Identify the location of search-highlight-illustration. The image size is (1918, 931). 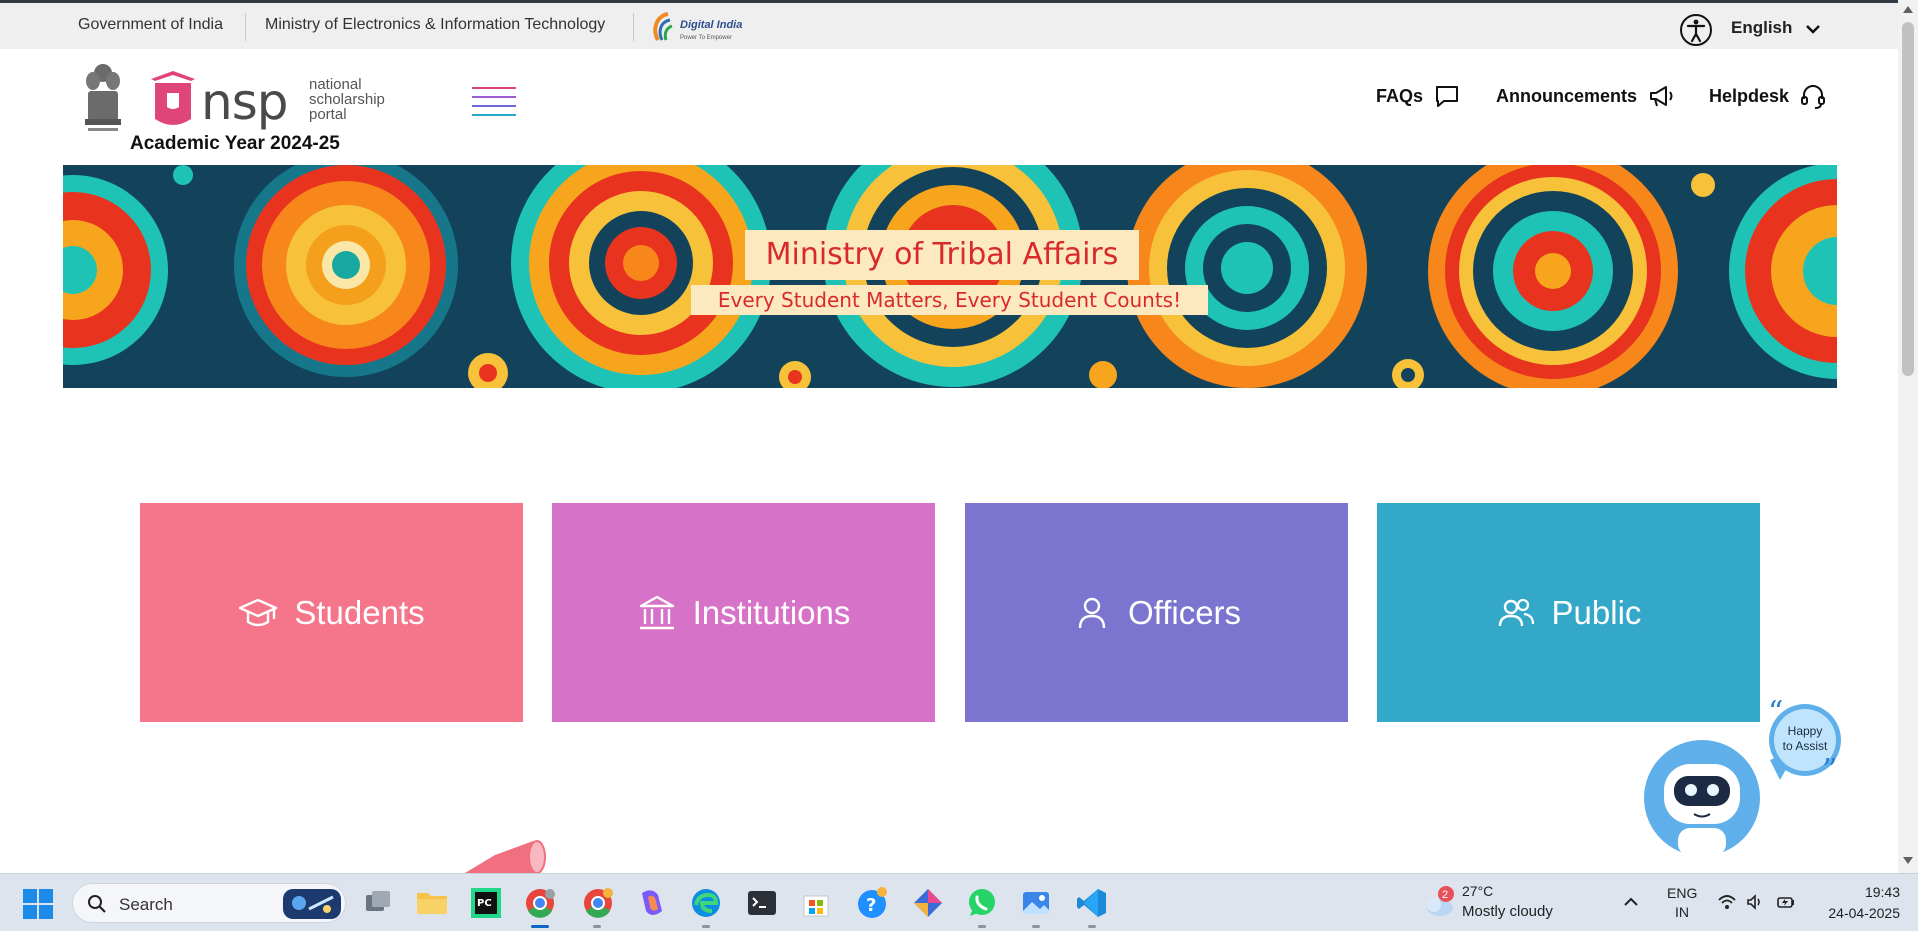
(312, 904).